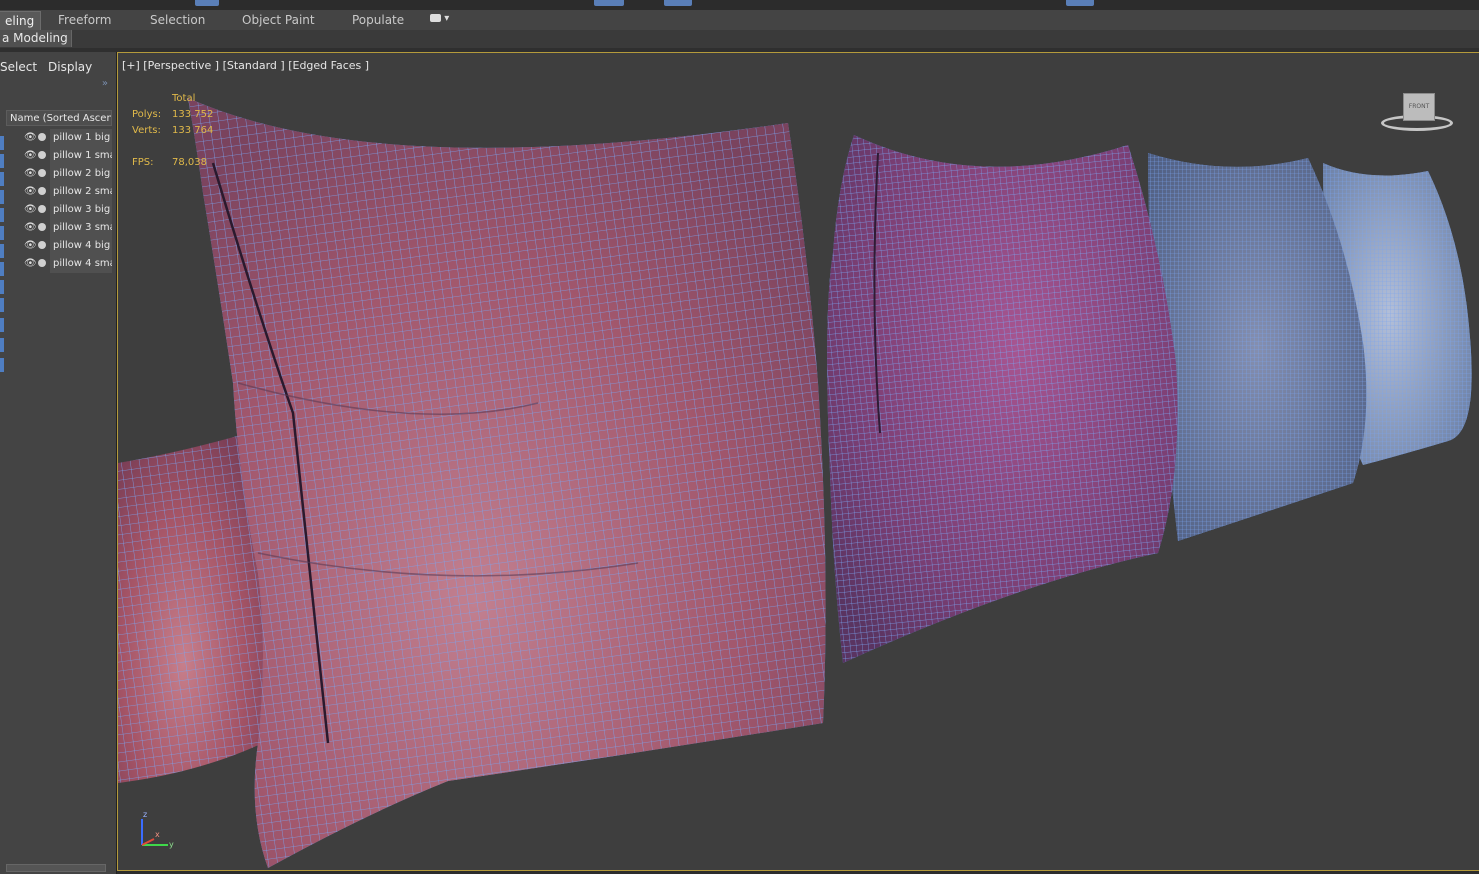  I want to click on explorer-scrollbar, so click(56, 868).